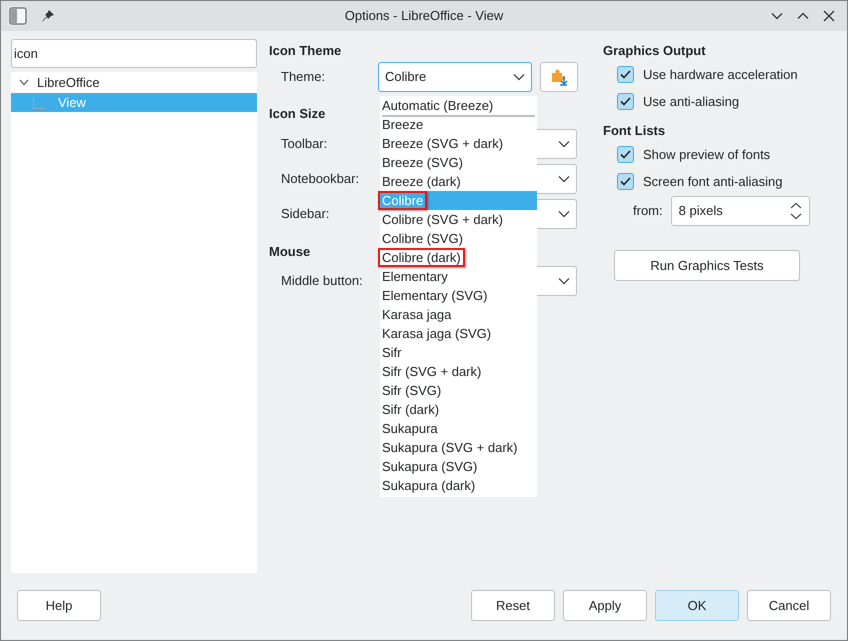  What do you see at coordinates (513, 605) in the screenshot?
I see `dialog-button: Reset` at bounding box center [513, 605].